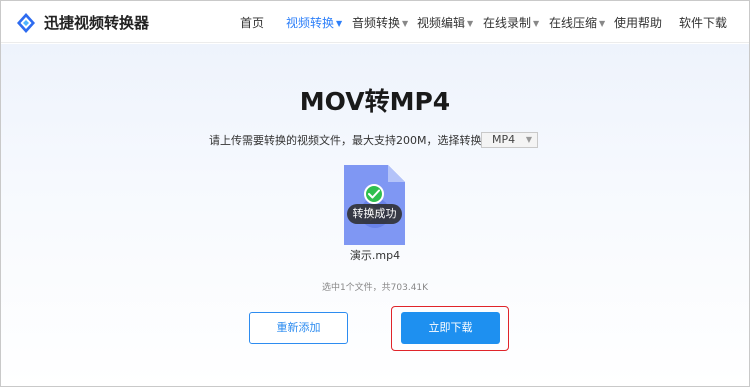  Describe the element at coordinates (96, 23) in the screenshot. I see `app-brand: 迅捷视频转换器` at that location.